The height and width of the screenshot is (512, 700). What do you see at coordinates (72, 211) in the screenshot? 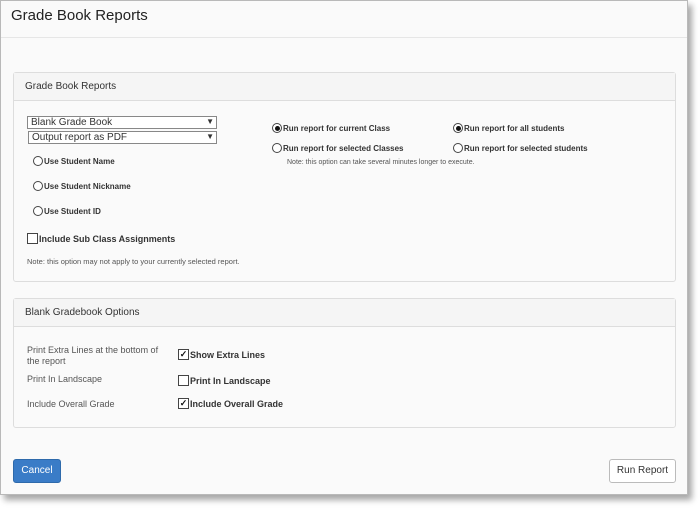
I see `radio-label: Use Student ID` at bounding box center [72, 211].